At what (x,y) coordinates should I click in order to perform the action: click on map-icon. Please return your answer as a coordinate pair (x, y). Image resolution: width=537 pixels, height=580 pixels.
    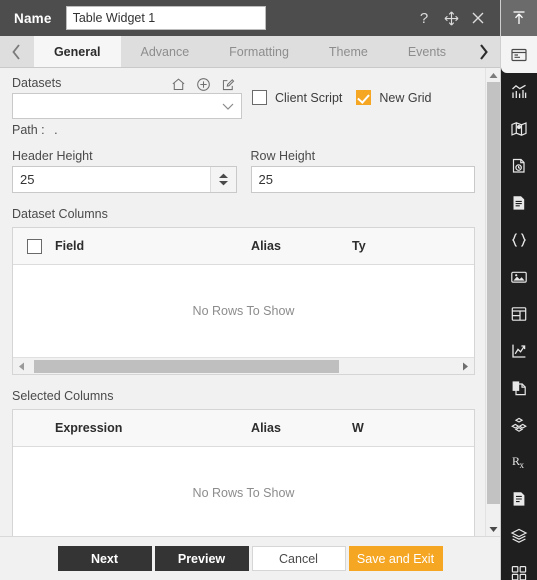
    Looking at the image, I should click on (519, 128).